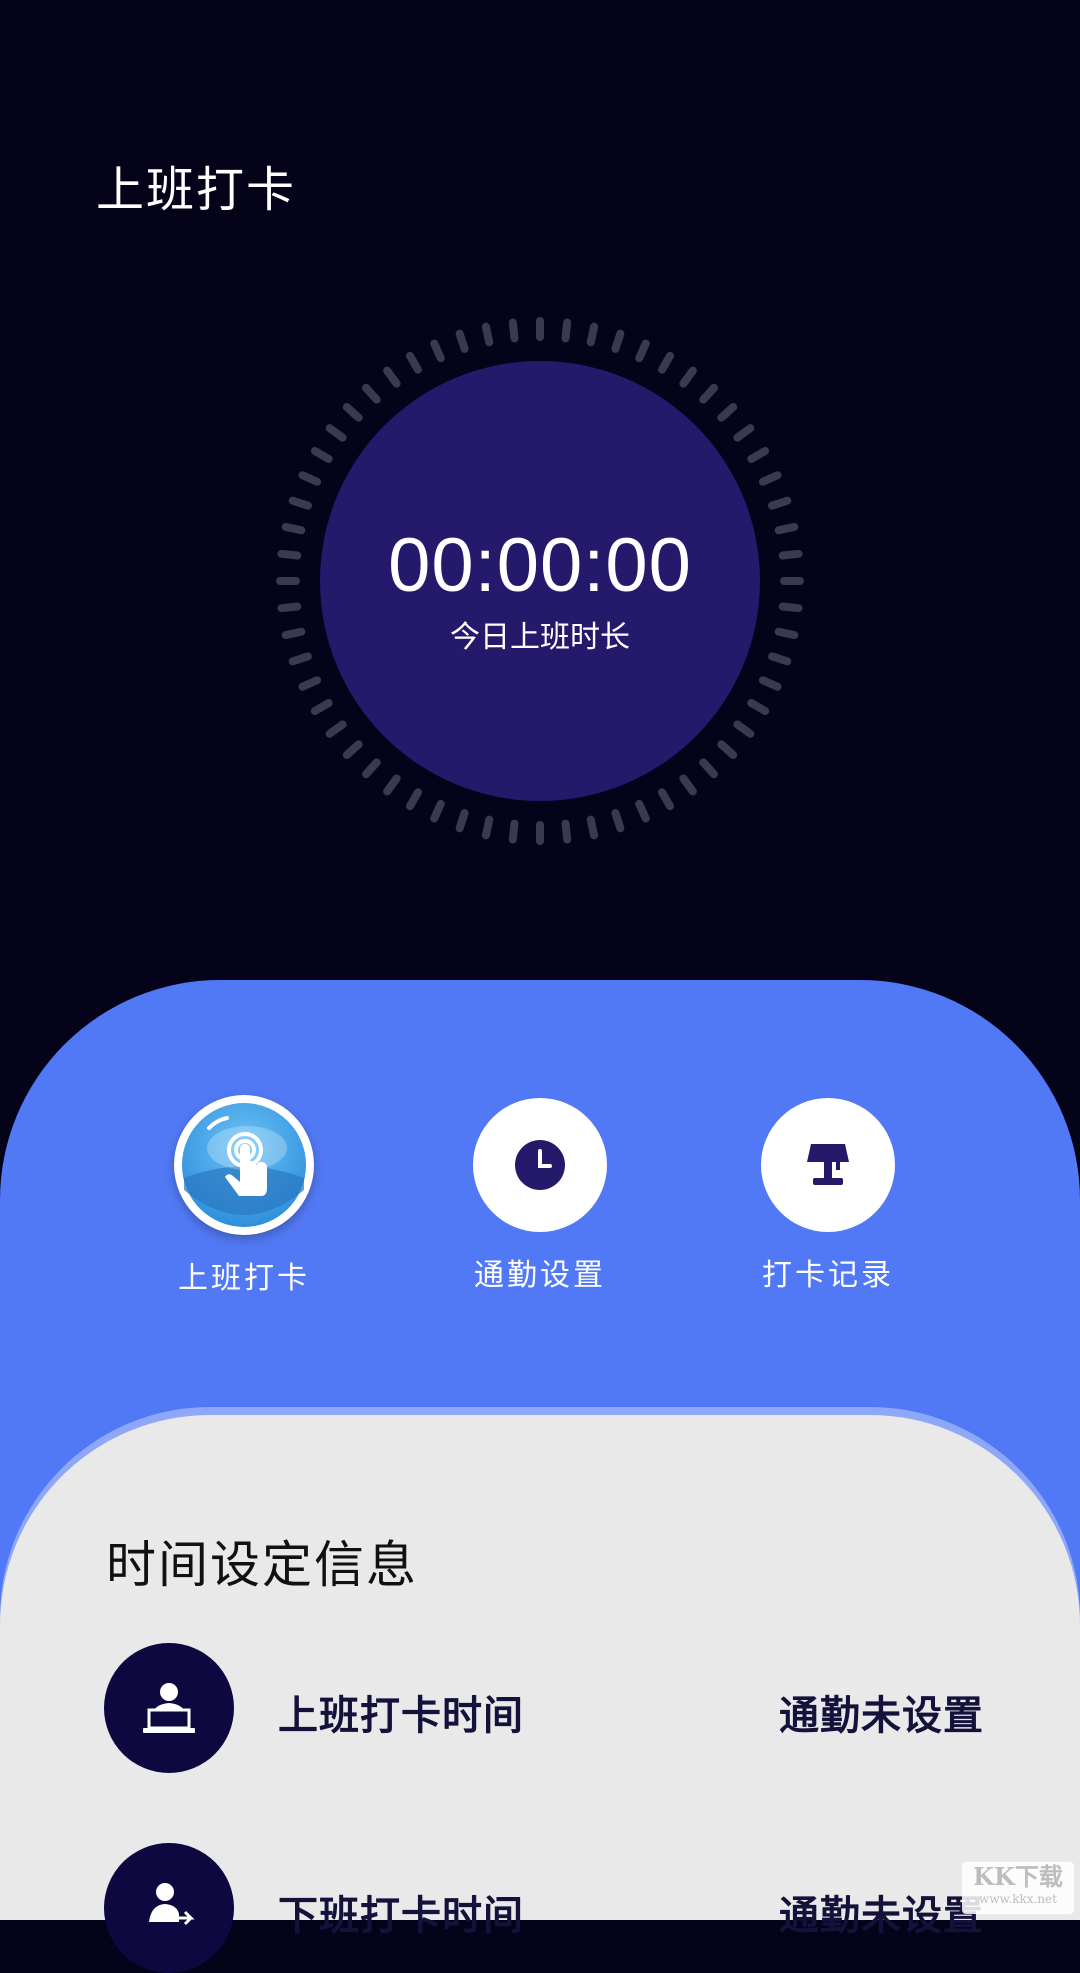  Describe the element at coordinates (244, 1278) in the screenshot. I see `action-label: 上班打卡` at that location.